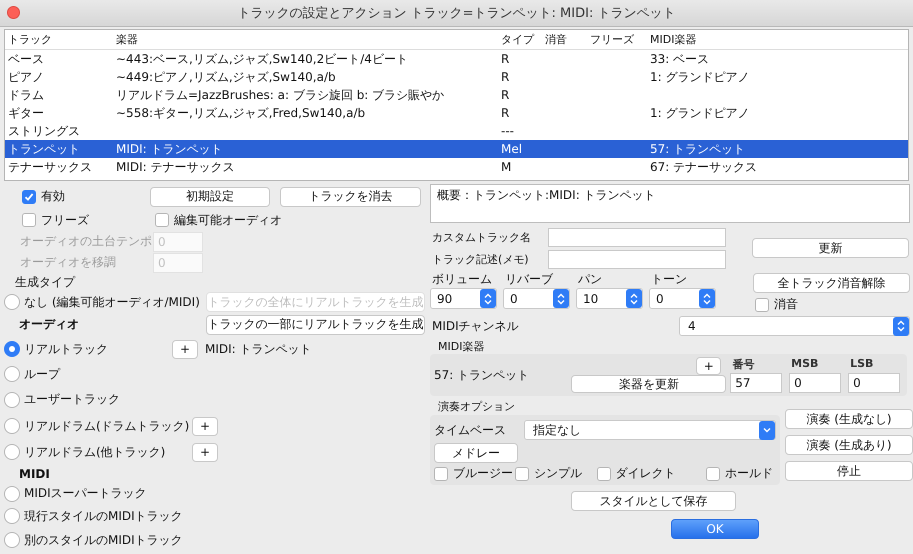  Describe the element at coordinates (350, 196) in the screenshot. I see `clear-track-button: トラックを消去` at that location.